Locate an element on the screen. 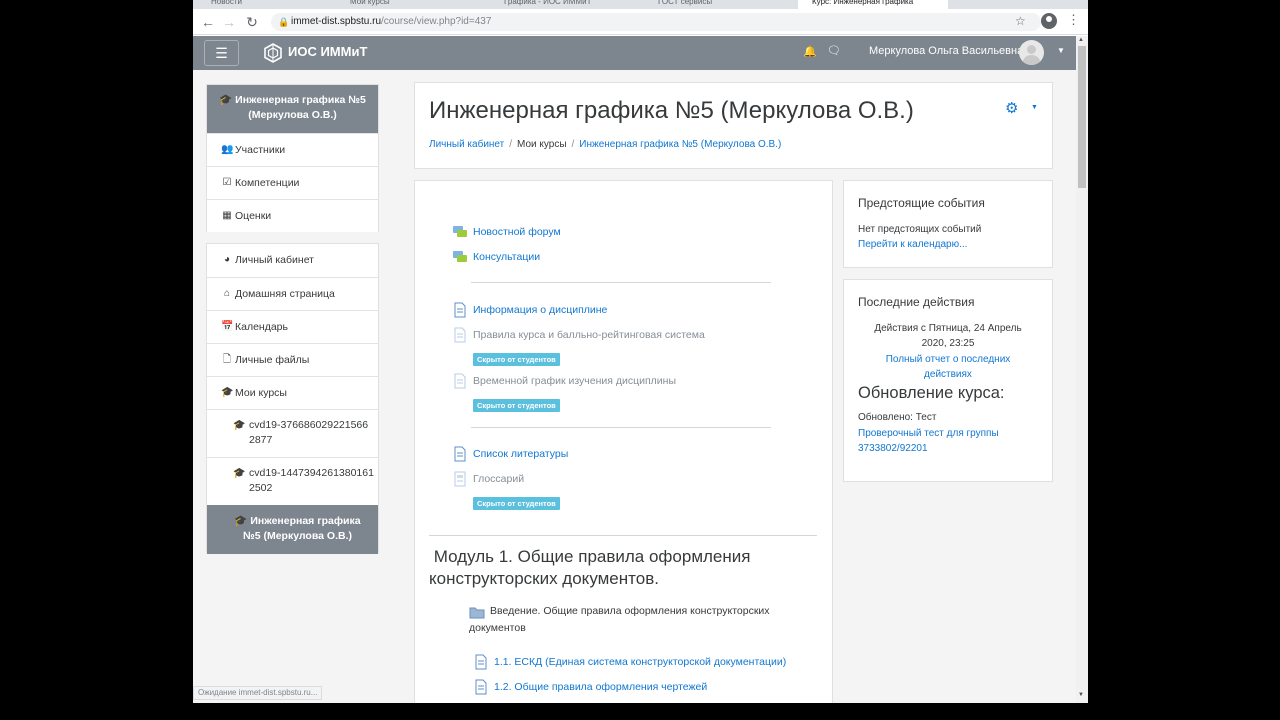  browser-tab: Графика - ИОС ИММиТ is located at coordinates (565, 4).